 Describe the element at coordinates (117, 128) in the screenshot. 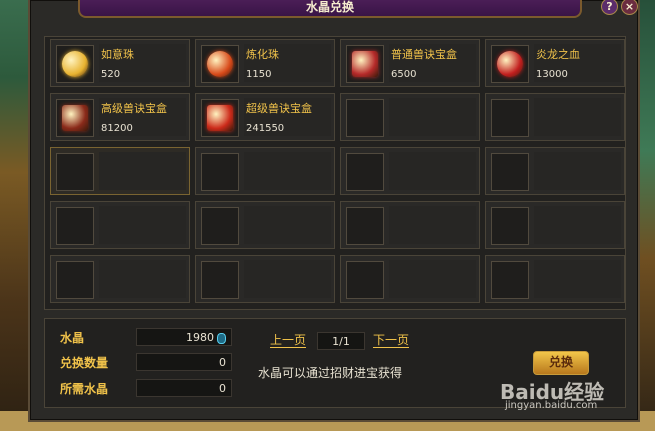

I see `item-cost: 81200` at that location.